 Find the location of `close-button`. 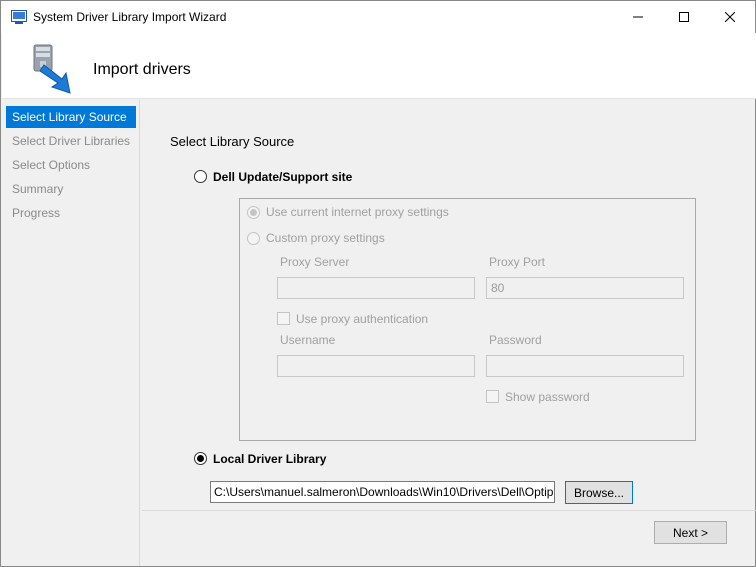

close-button is located at coordinates (730, 17).